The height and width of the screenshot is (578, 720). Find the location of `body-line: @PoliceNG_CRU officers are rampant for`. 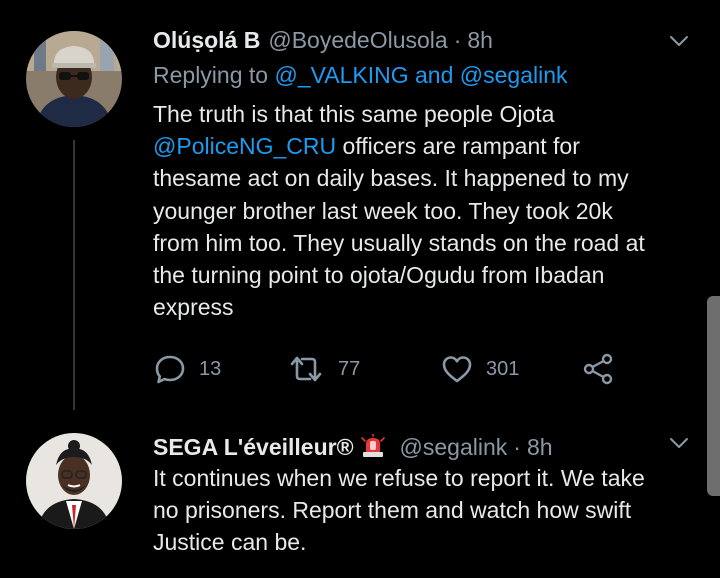

body-line: @PoliceNG_CRU officers are rampant for is located at coordinates (425, 146).